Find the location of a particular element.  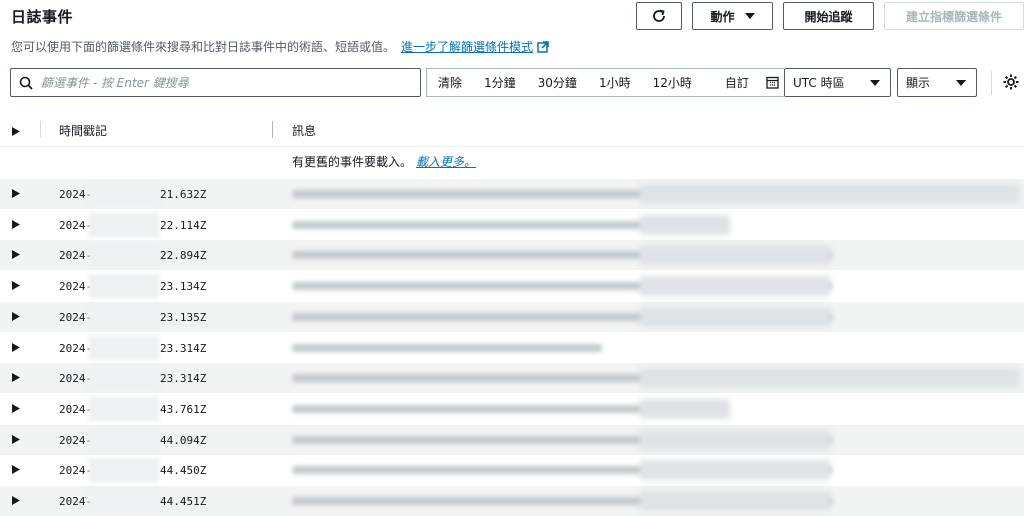

timestamp-suffix: 44.450Z is located at coordinates (183, 471).